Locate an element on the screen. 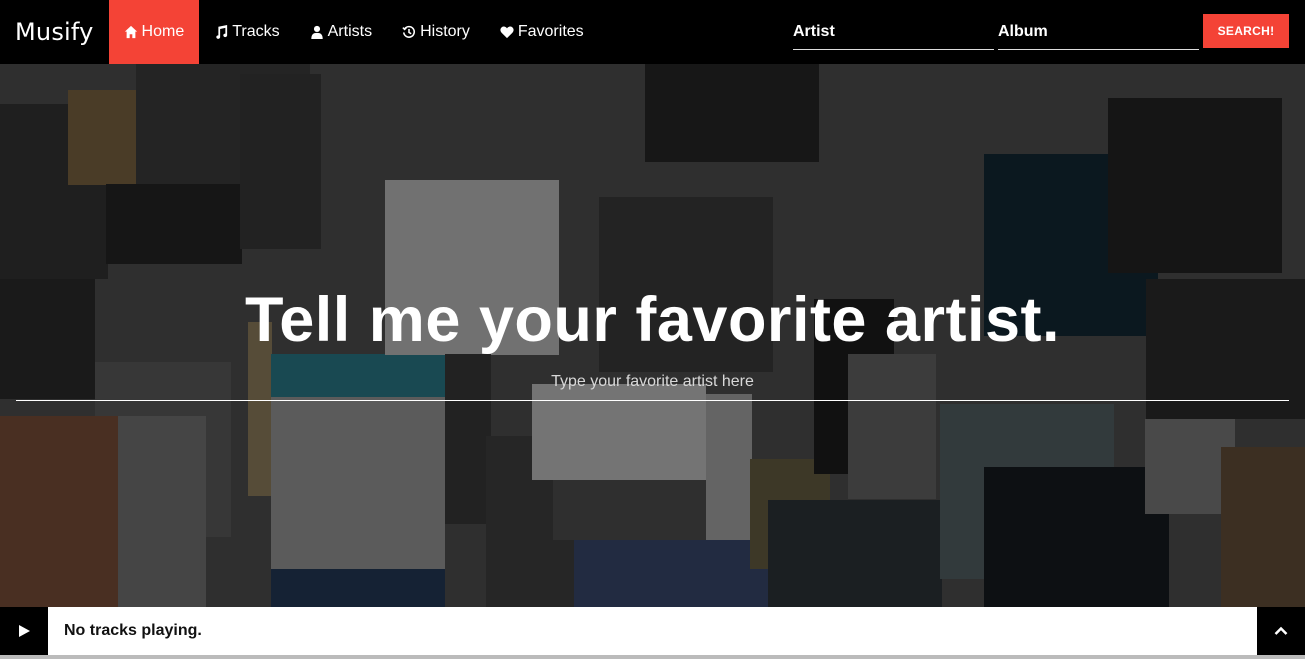  hero-title: Tell me your favorite artist. is located at coordinates (652, 320).